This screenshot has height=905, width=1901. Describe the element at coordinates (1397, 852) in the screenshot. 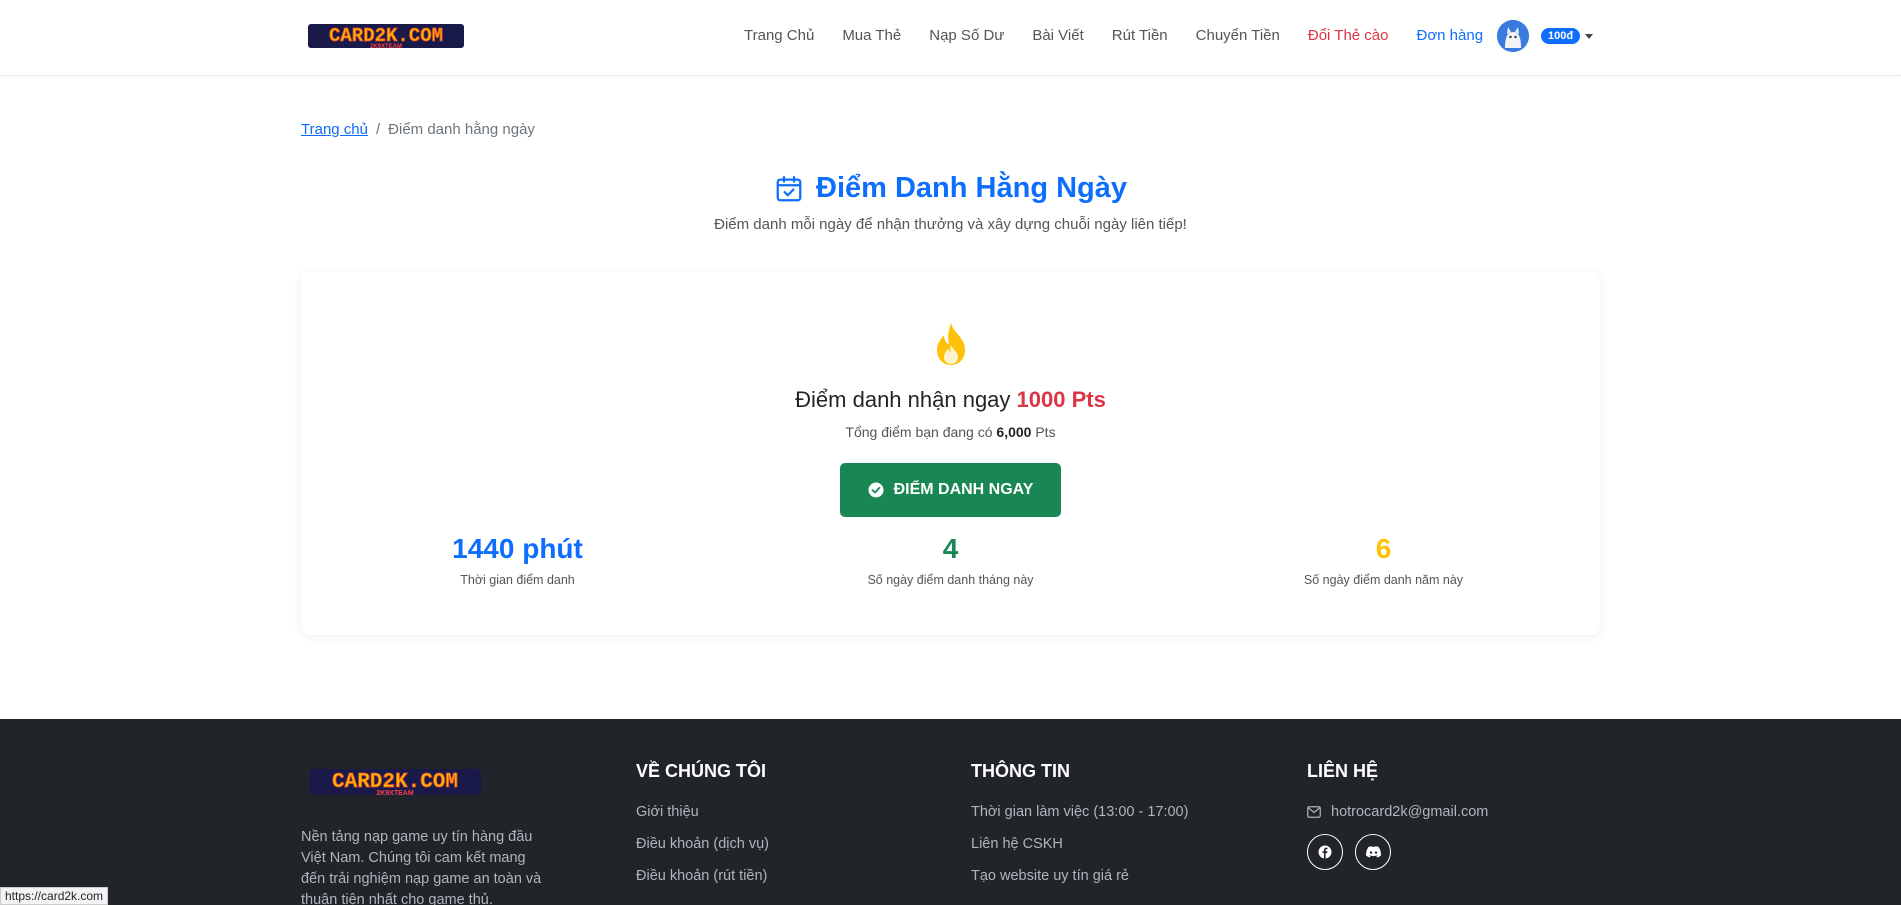

I see `social-links` at that location.